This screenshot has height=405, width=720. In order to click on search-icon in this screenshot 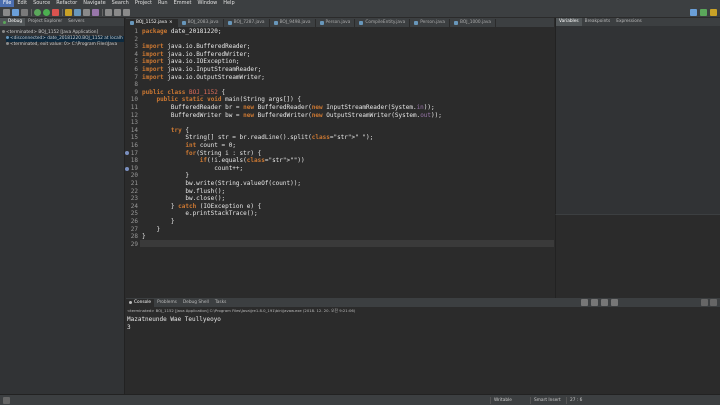, I will do `click(95, 12)`.